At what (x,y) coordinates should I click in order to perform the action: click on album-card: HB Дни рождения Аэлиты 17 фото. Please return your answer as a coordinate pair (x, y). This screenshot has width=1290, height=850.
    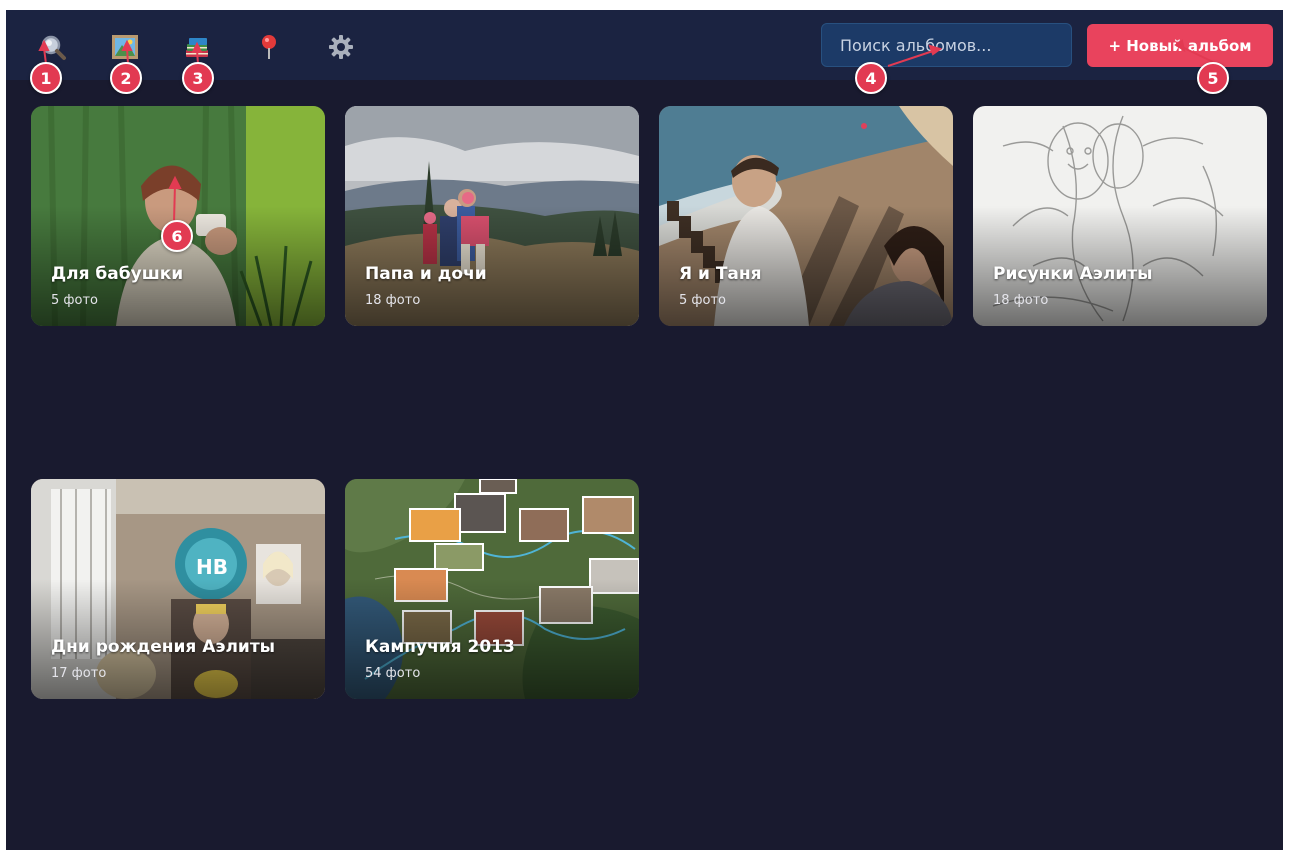
    Looking at the image, I should click on (178, 589).